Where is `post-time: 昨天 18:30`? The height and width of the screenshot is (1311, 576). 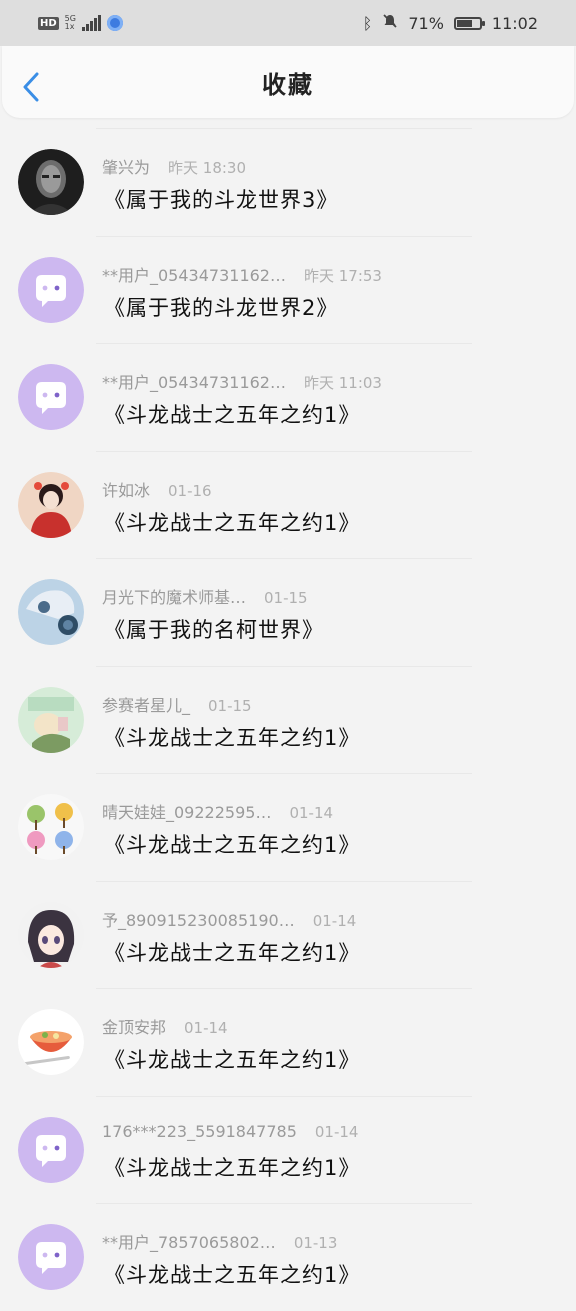
post-time: 昨天 18:30 is located at coordinates (207, 168).